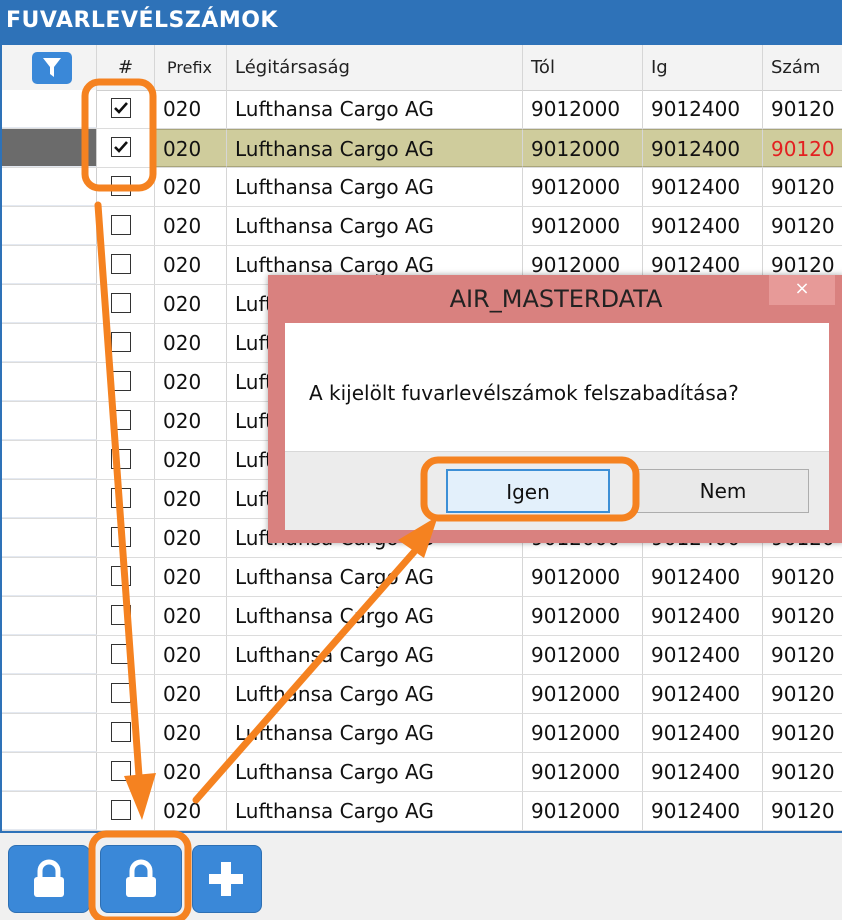 The width and height of the screenshot is (842, 920). I want to click on grid-header: # Prefix Légitársaság Tól Ig Szám, so click(422, 68).